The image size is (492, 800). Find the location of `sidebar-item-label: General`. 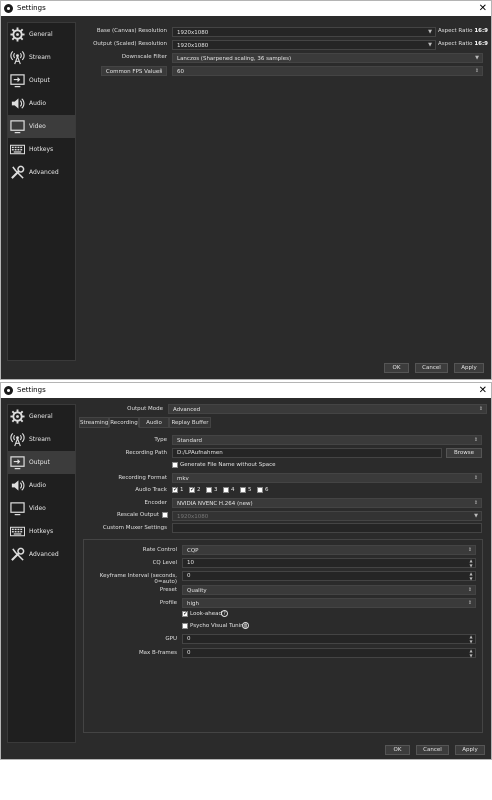

sidebar-item-label: General is located at coordinates (41, 416).